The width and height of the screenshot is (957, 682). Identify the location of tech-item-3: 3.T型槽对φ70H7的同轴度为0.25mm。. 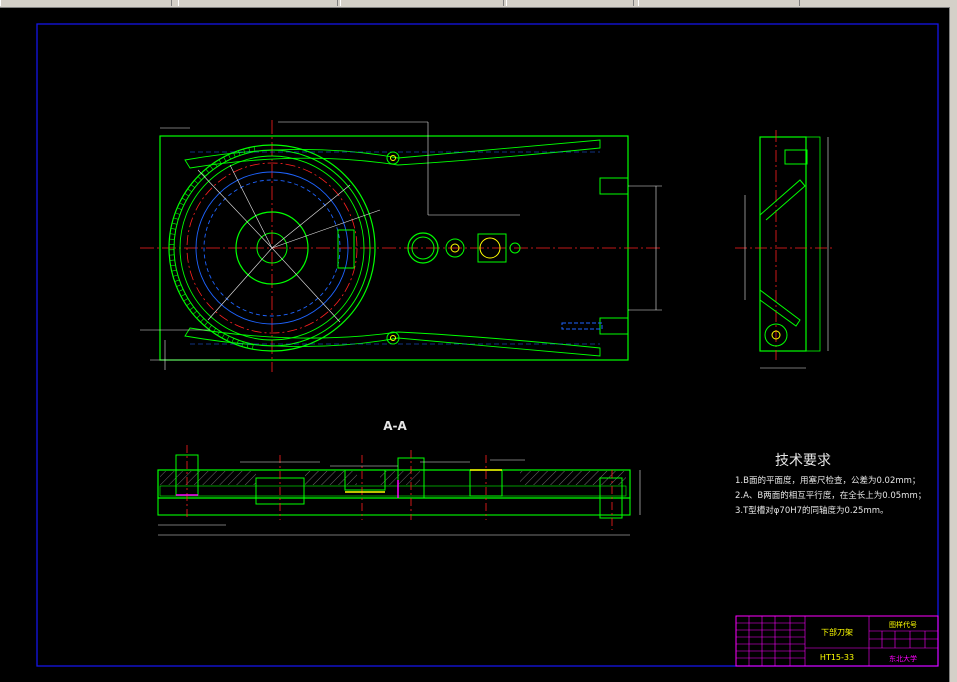
(812, 510).